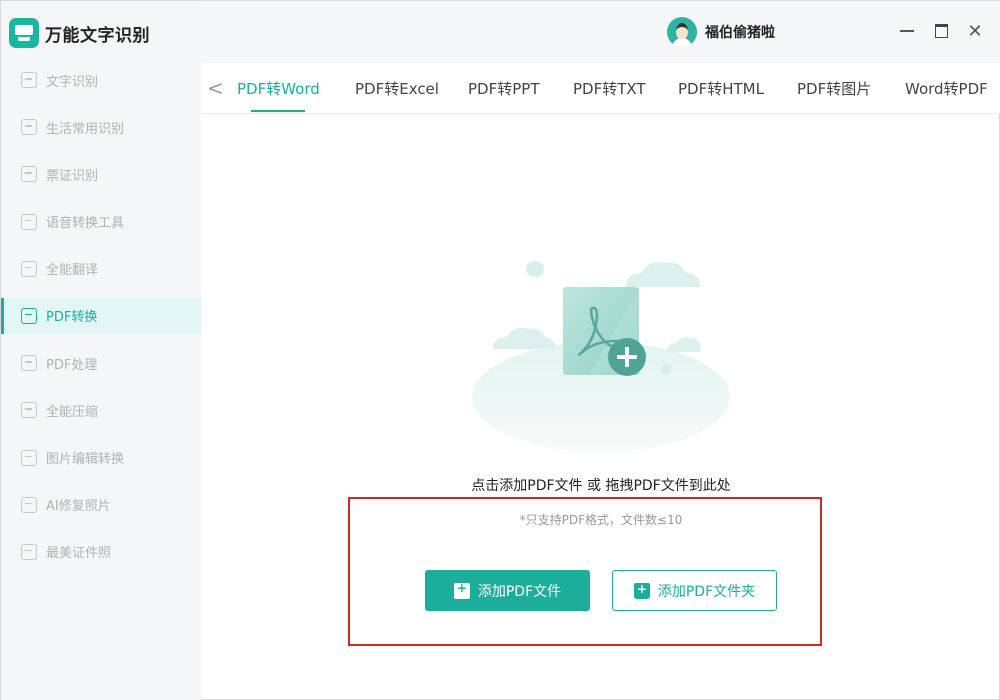 The image size is (1000, 700). Describe the element at coordinates (278, 88) in the screenshot. I see `tab-pdf-to-word: PDF转Word` at that location.